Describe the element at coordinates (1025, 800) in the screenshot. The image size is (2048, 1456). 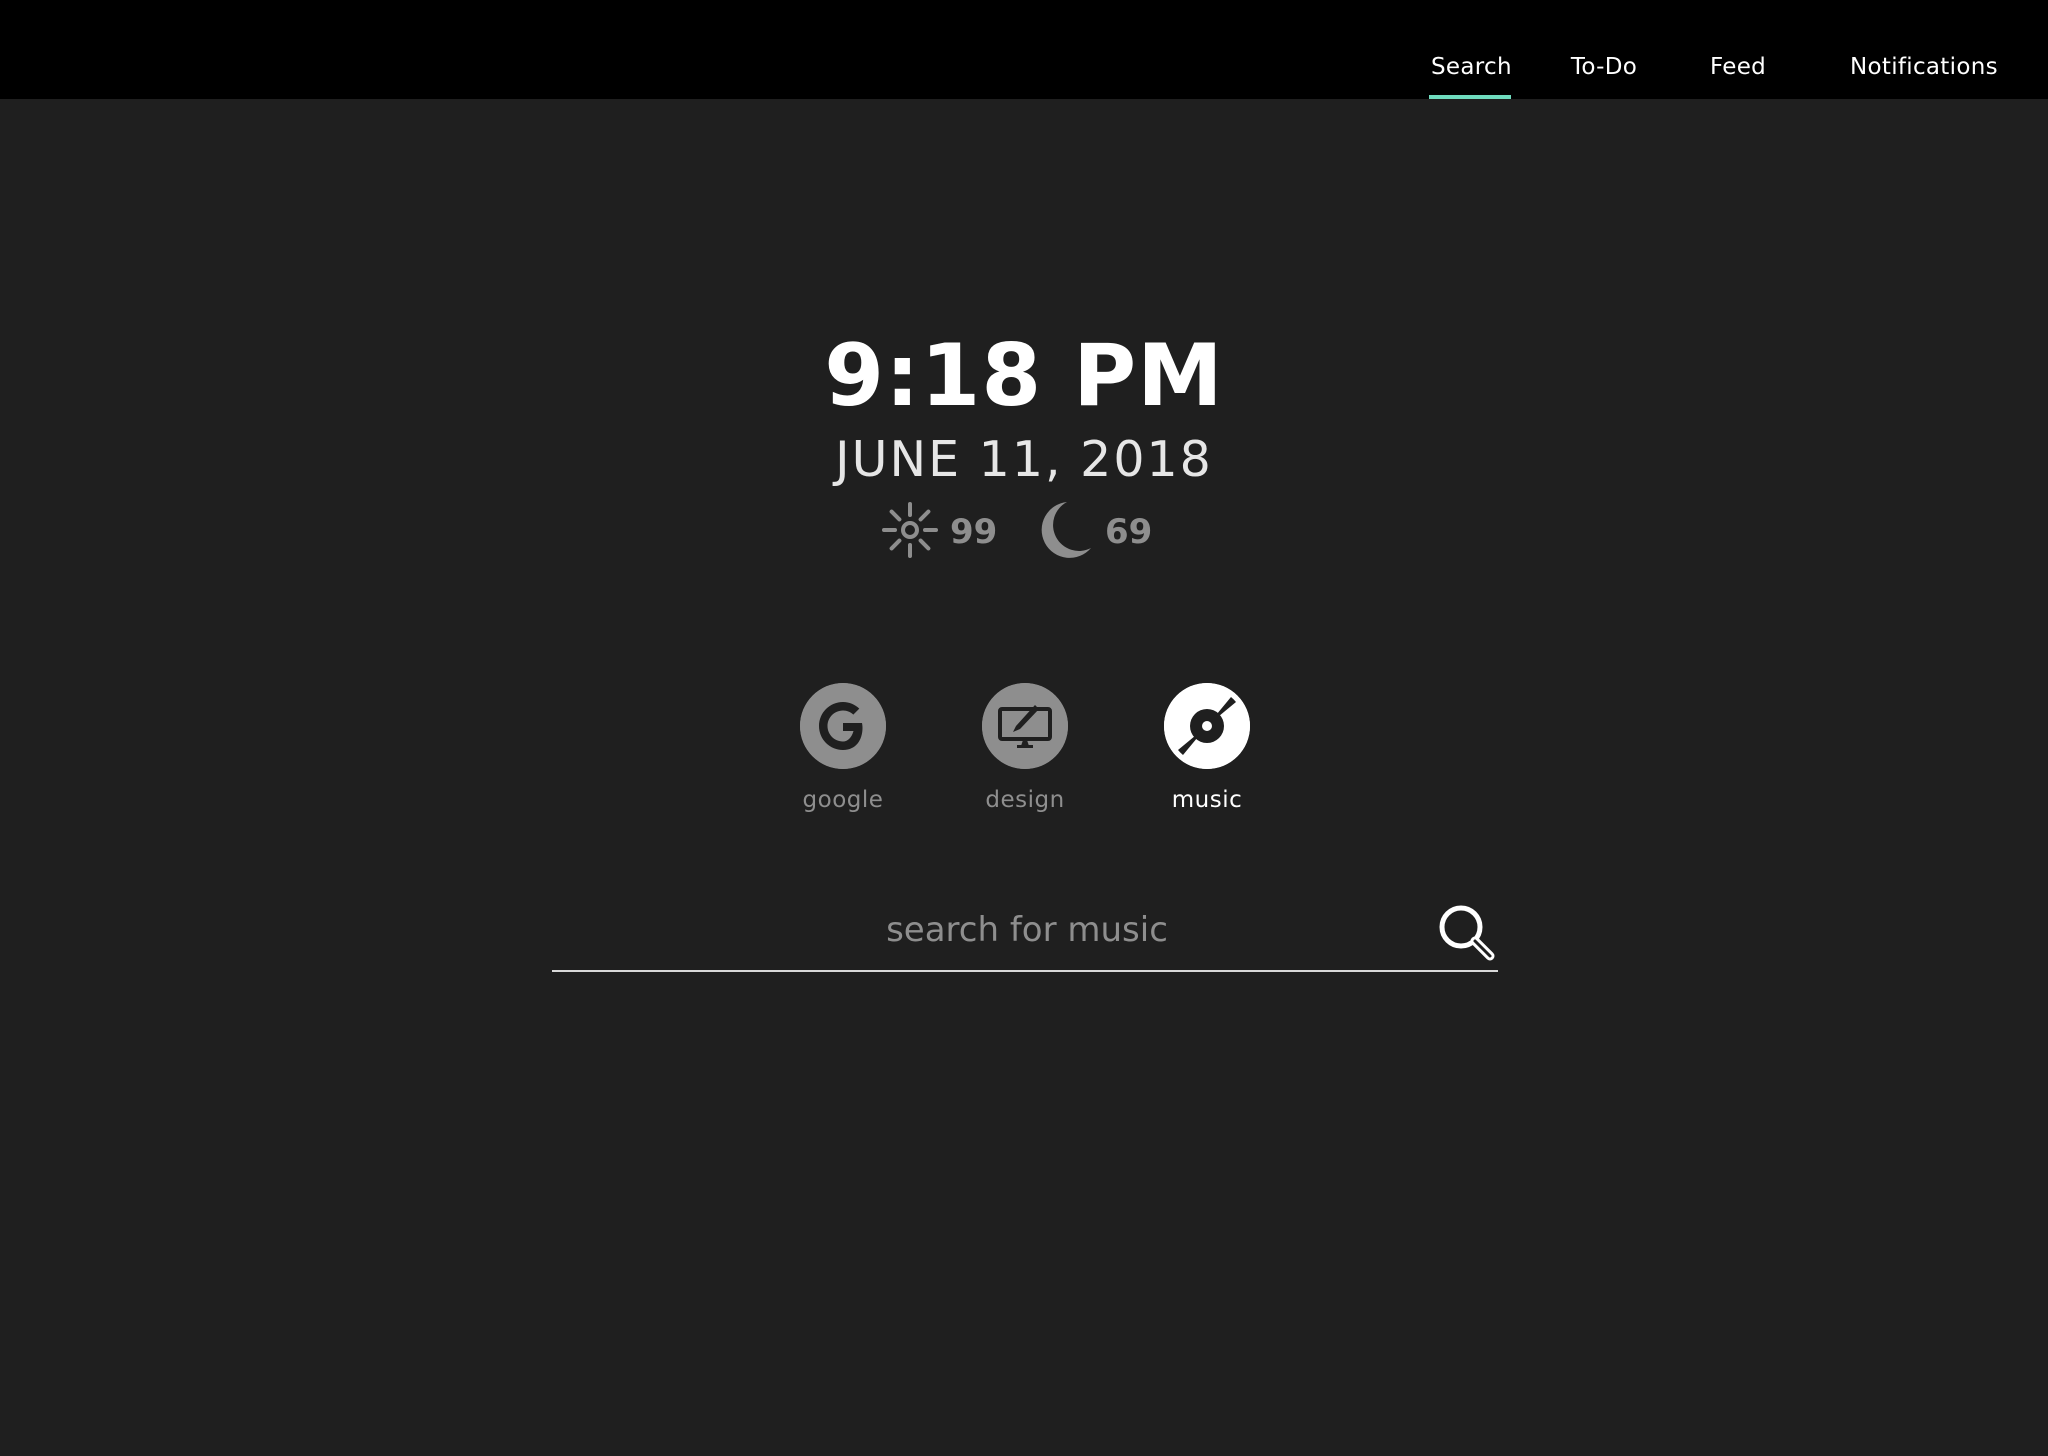
I see `engine-label-design: design` at that location.